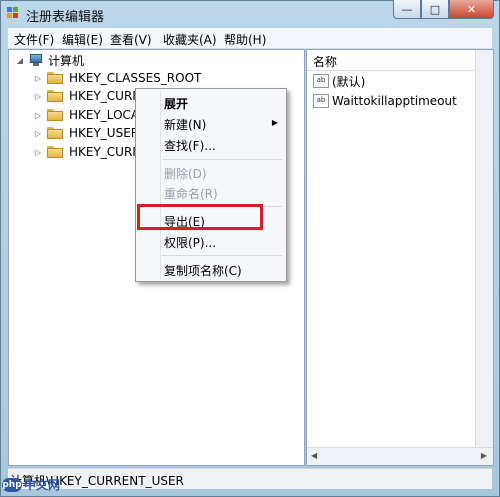 The height and width of the screenshot is (497, 500). I want to click on menu-help: 帮助(H), so click(245, 39).